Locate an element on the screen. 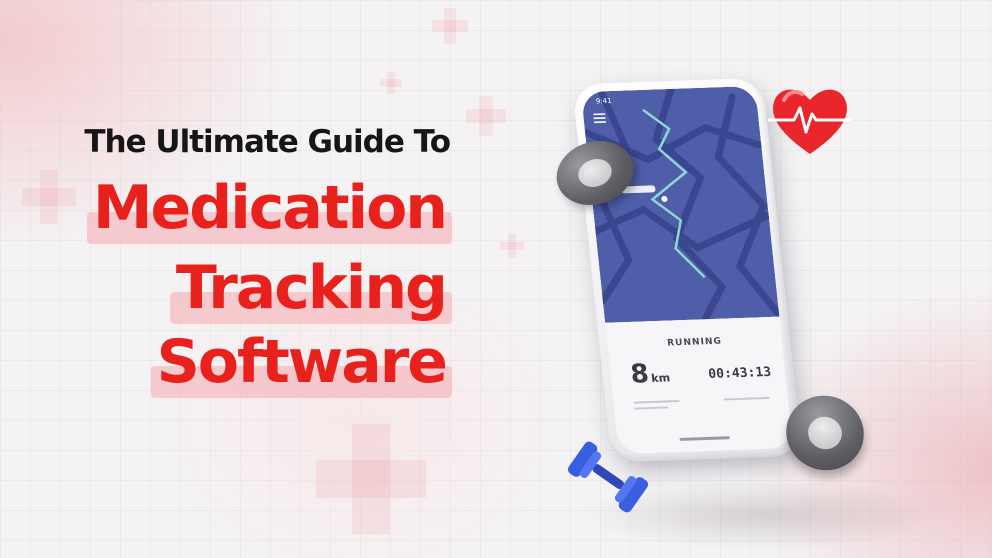  phone-screen: 9:41 RUNNING 8km 00:43:13 is located at coordinates (687, 270).